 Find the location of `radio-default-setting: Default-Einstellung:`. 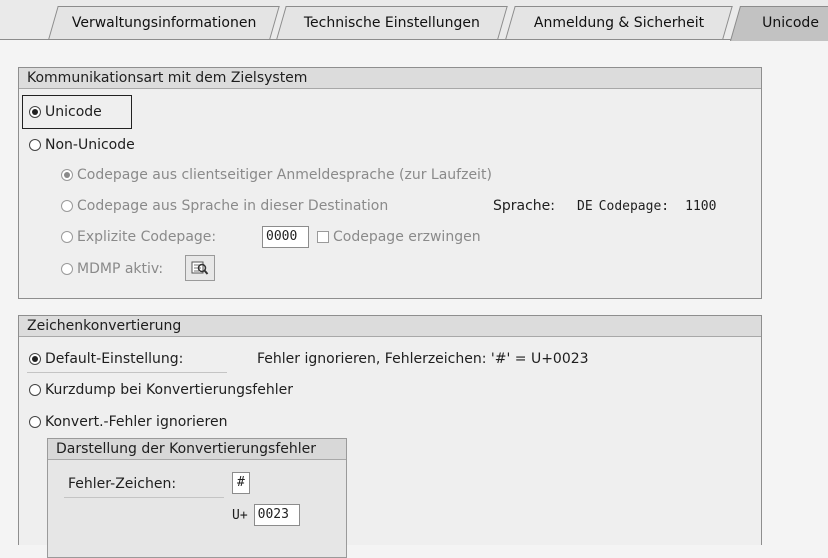

radio-default-setting: Default-Einstellung: is located at coordinates (106, 359).